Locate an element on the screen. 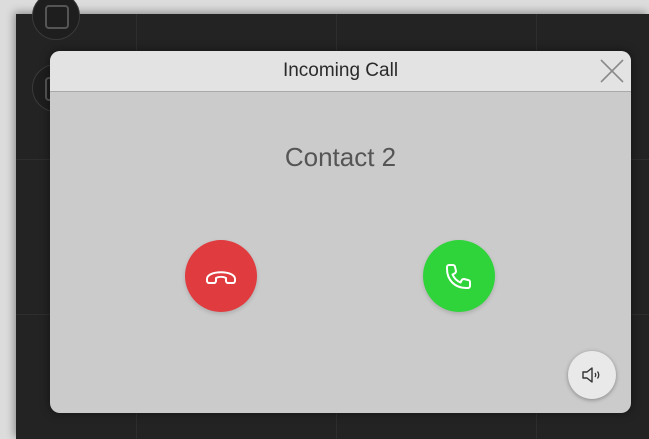 The width and height of the screenshot is (649, 439). phone-hangup-icon is located at coordinates (221, 277).